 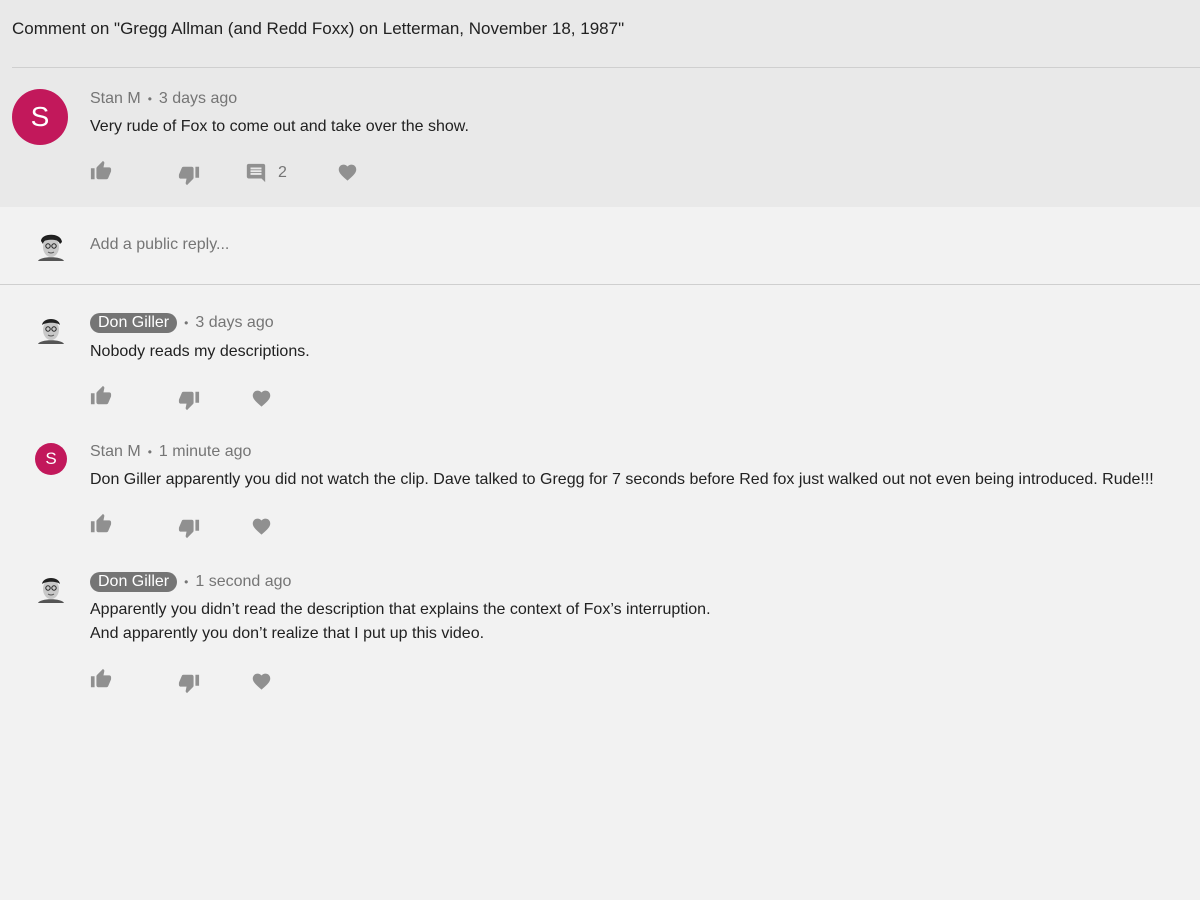 I want to click on reply-button: 2, so click(x=266, y=173).